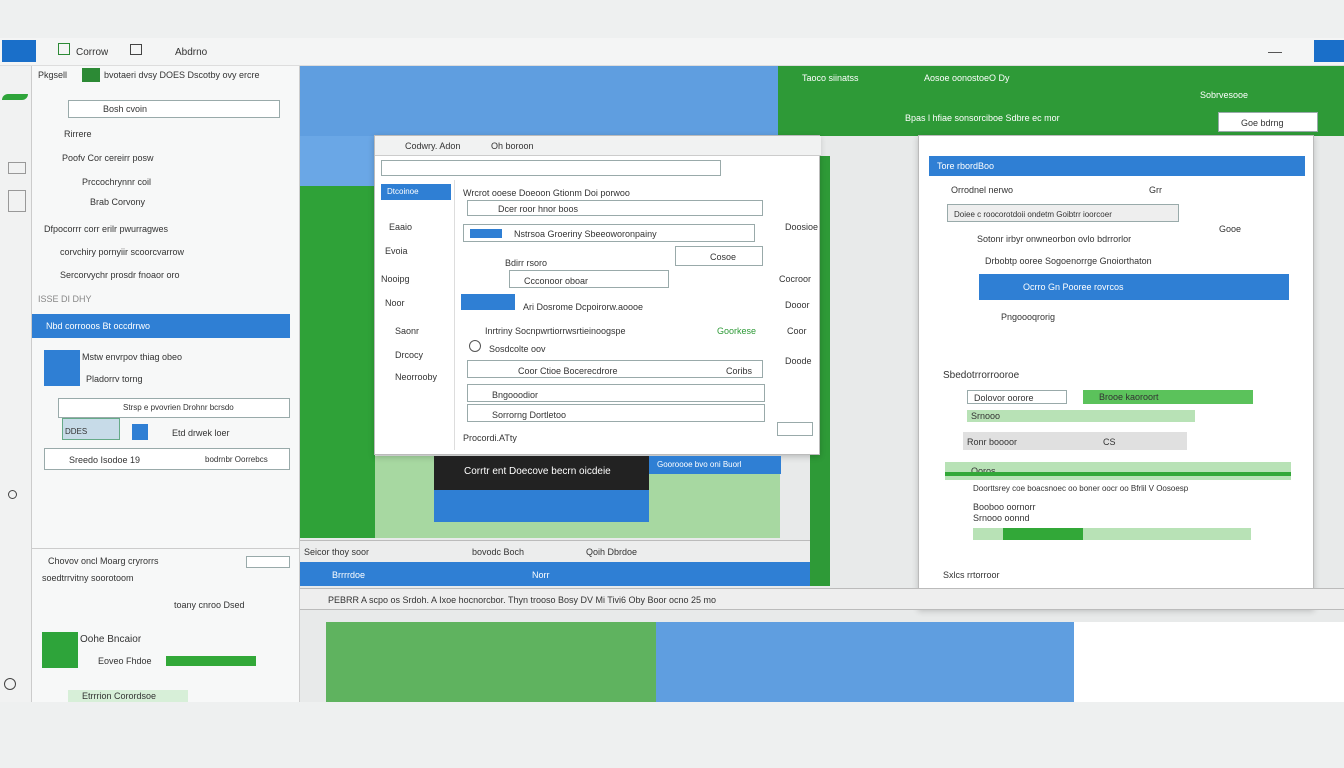  What do you see at coordinates (981, 375) in the screenshot?
I see `right-section: Sbedotrrorrooroe` at bounding box center [981, 375].